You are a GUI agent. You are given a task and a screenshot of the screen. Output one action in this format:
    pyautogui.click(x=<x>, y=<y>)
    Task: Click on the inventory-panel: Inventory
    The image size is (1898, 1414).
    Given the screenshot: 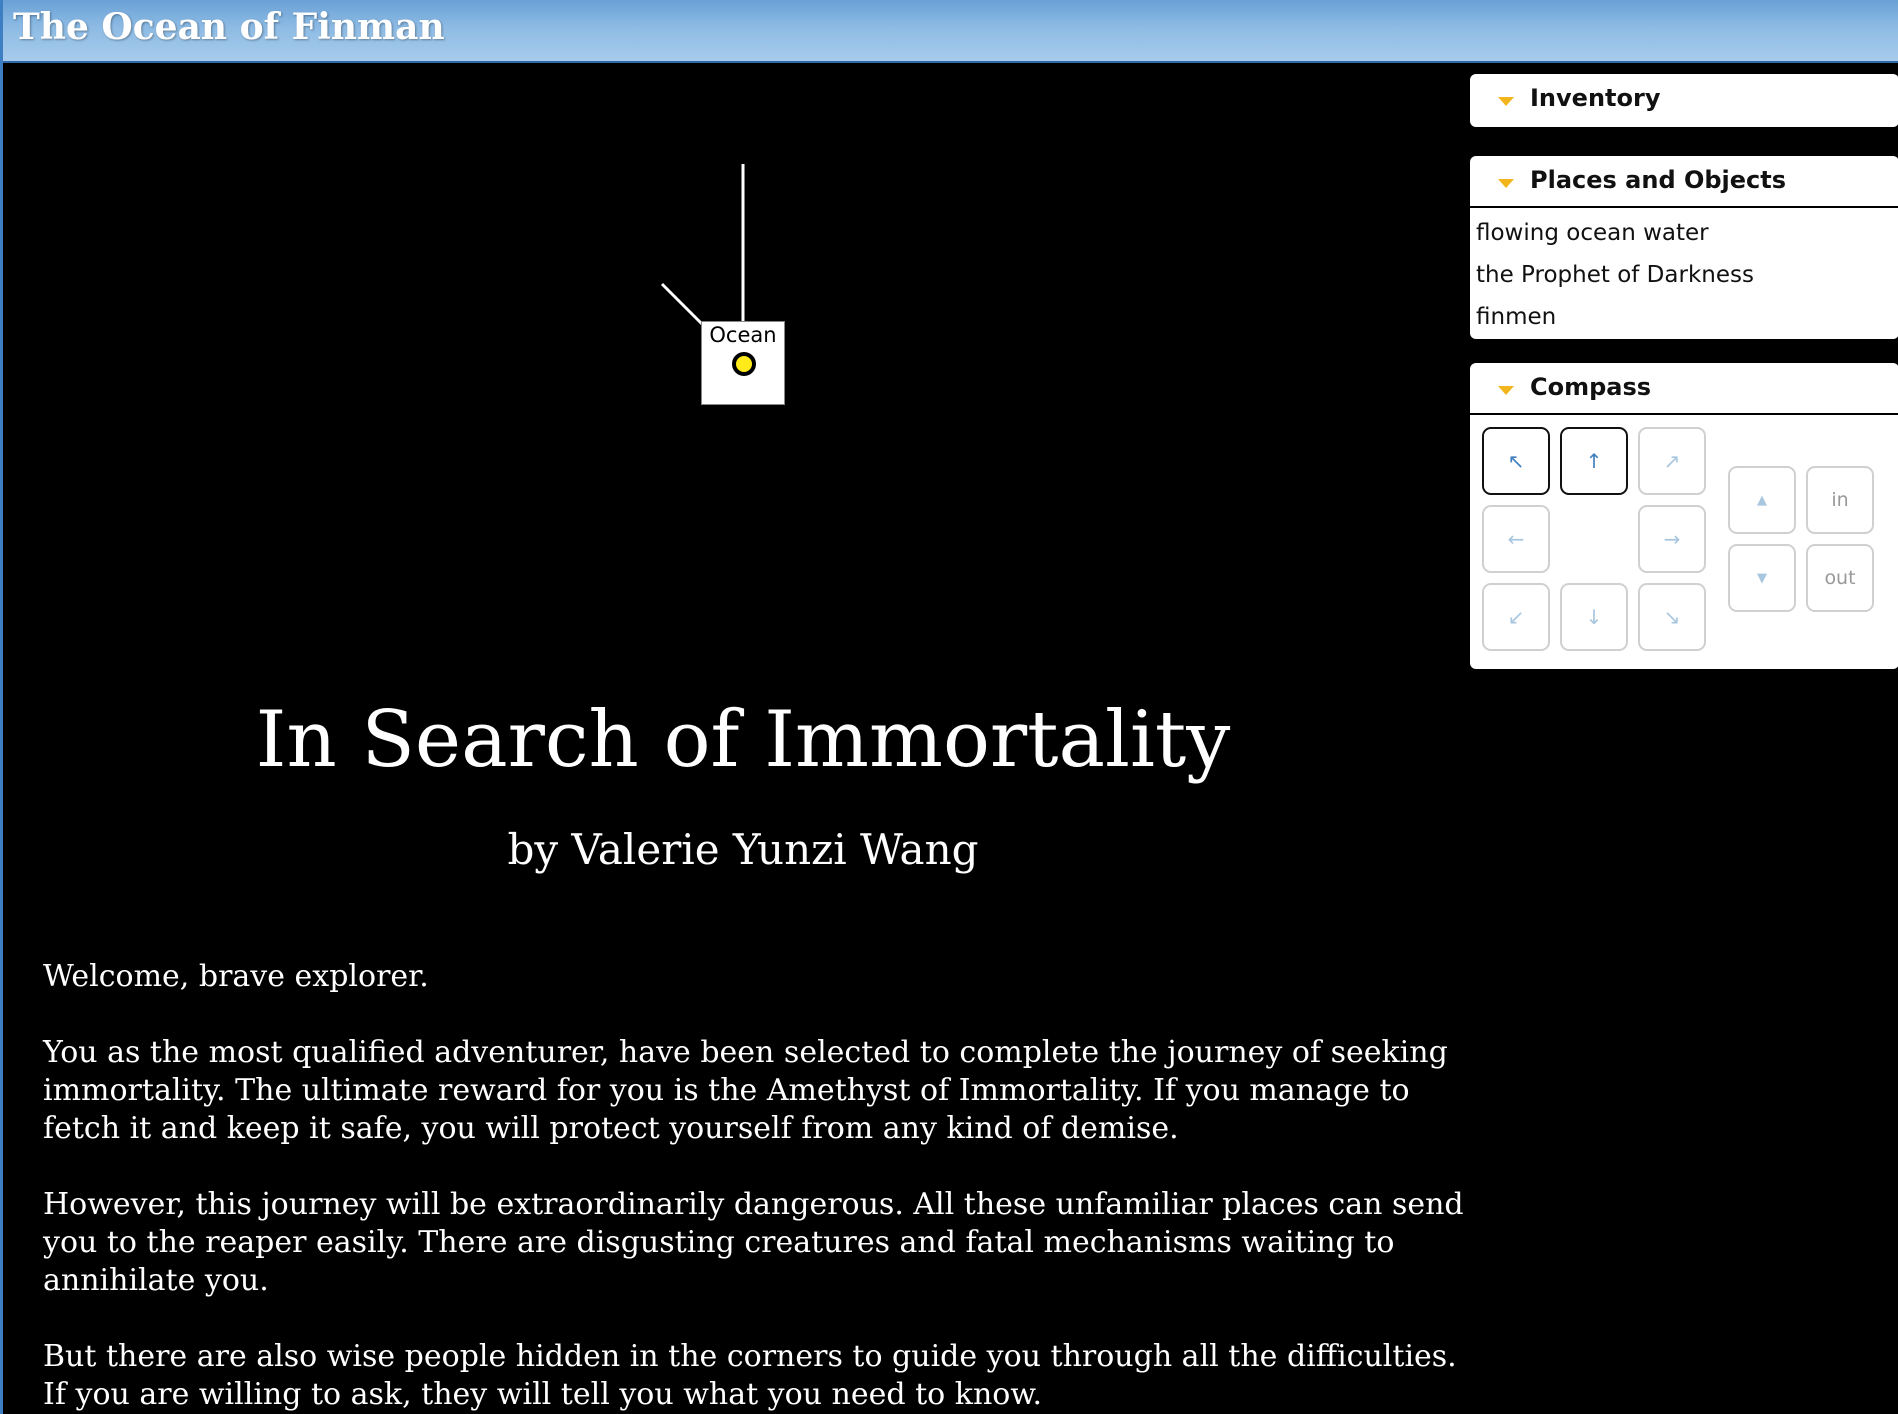 What is the action you would take?
    pyautogui.click(x=1684, y=100)
    